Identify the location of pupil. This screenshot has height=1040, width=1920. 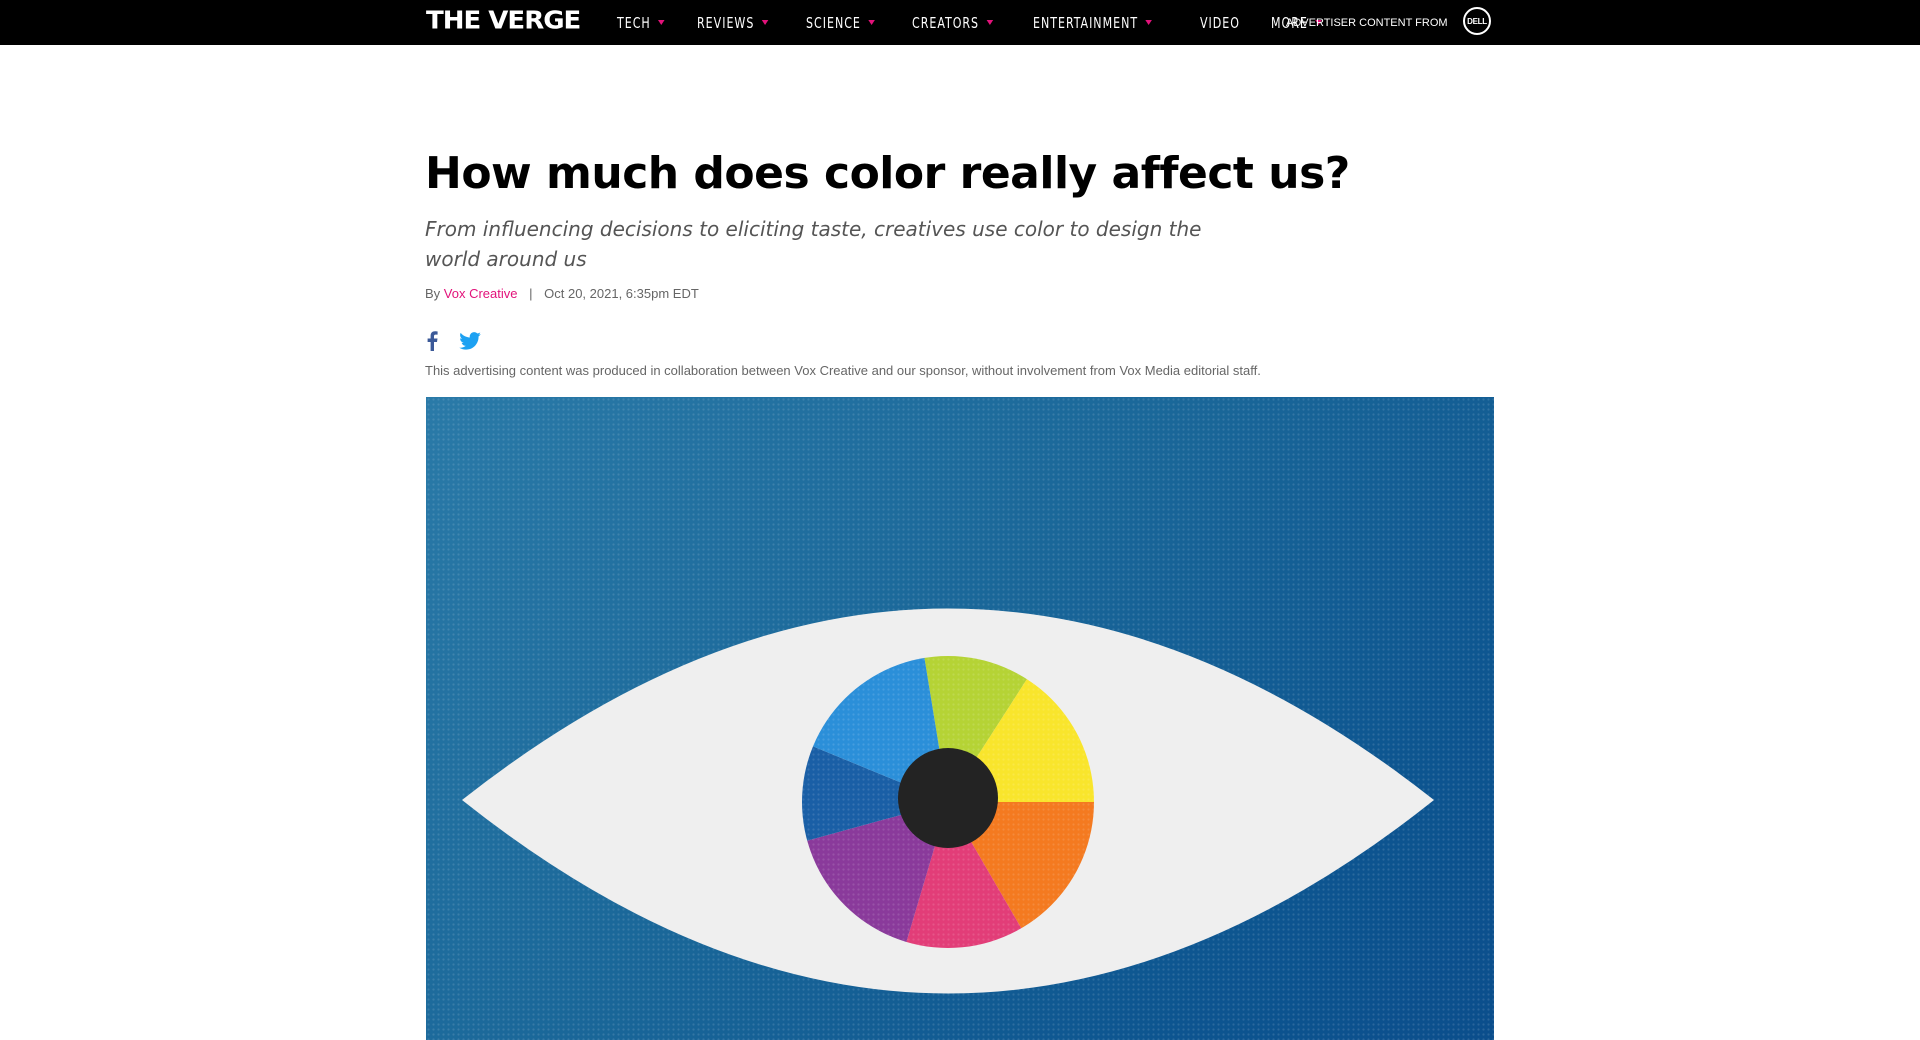
(948, 798).